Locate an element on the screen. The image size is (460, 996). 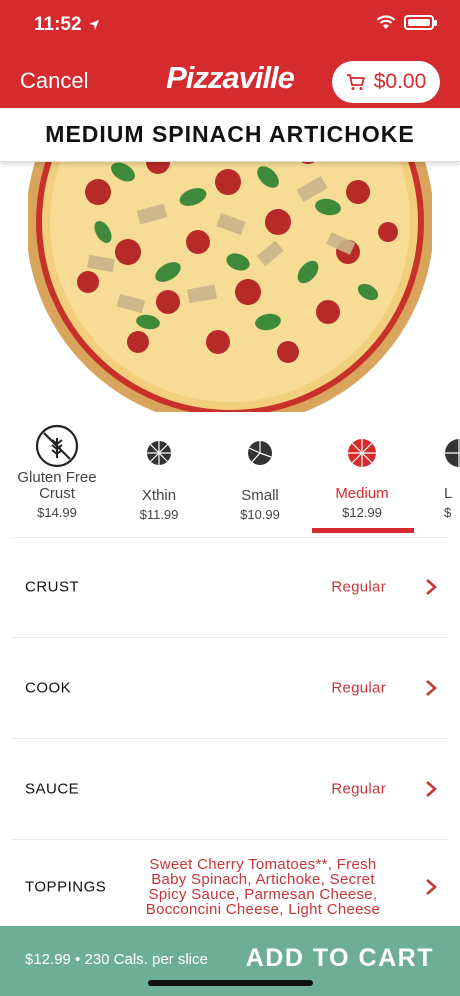
size-option-gluten-free: Gluten Free Crust $14.99 is located at coordinates (57, 471).